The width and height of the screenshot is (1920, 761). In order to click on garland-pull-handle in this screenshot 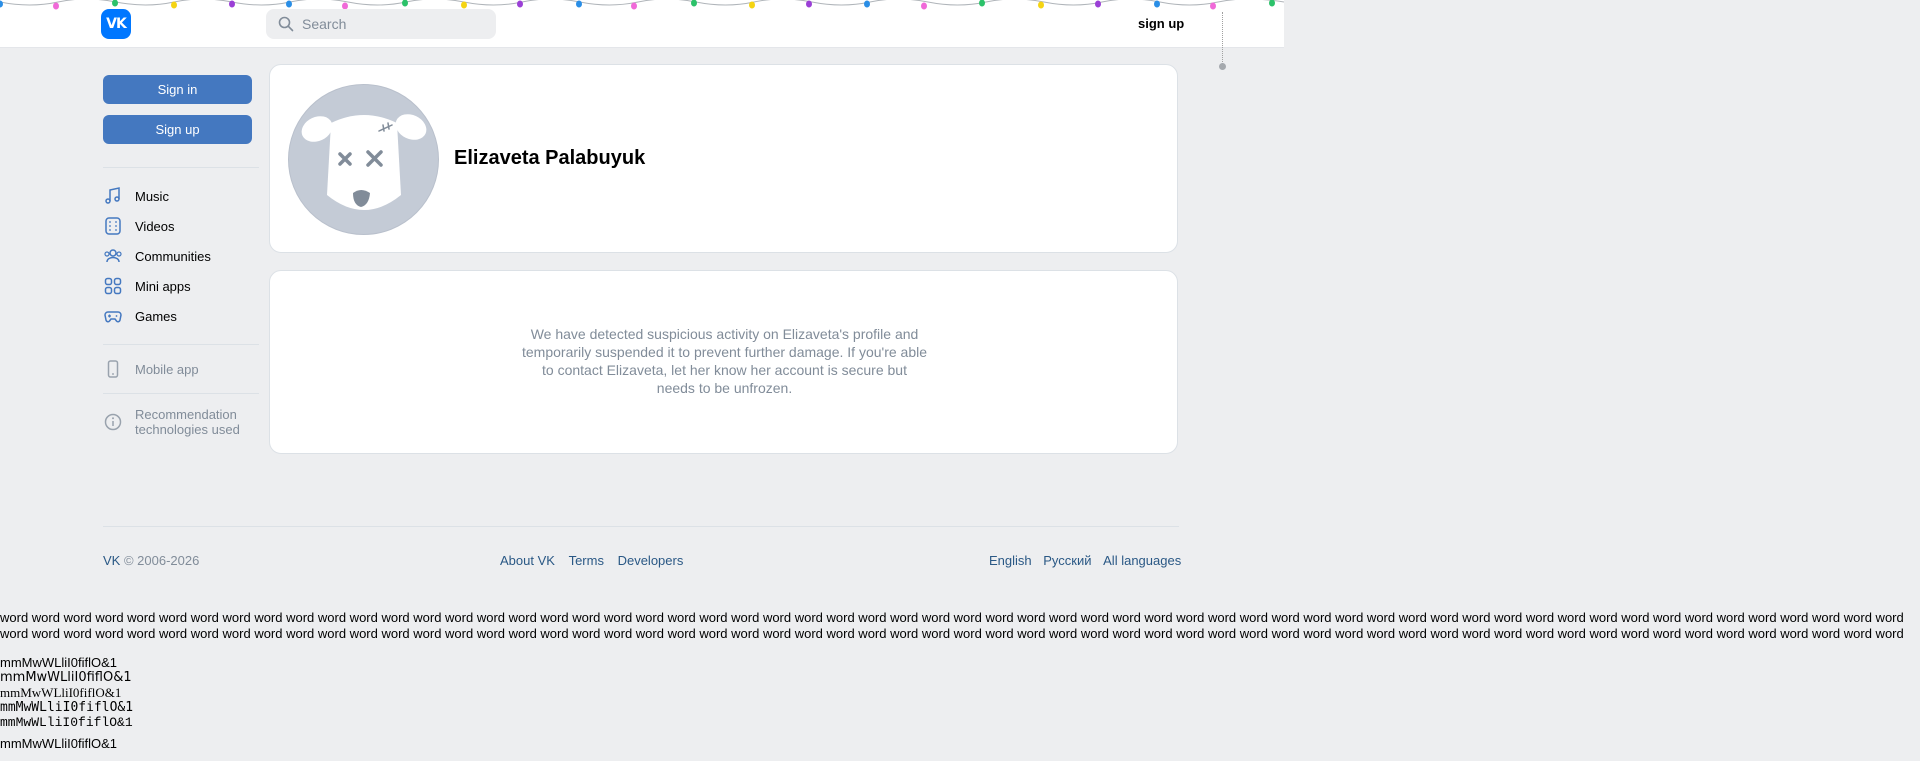, I will do `click(1222, 66)`.